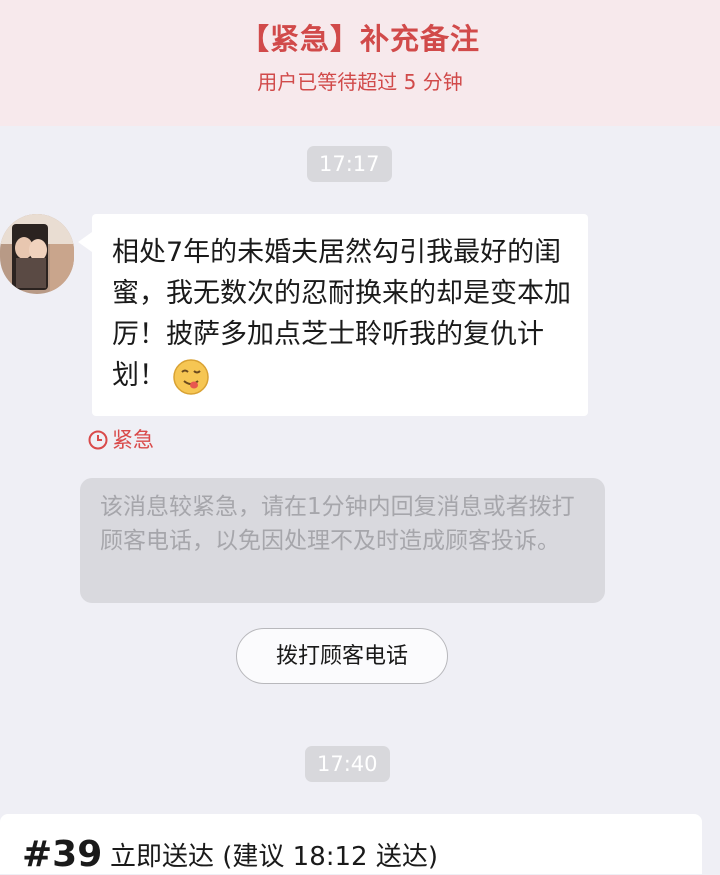 This screenshot has width=720, height=875. What do you see at coordinates (342, 656) in the screenshot?
I see `call-customer-button: 拨打顾客电话` at bounding box center [342, 656].